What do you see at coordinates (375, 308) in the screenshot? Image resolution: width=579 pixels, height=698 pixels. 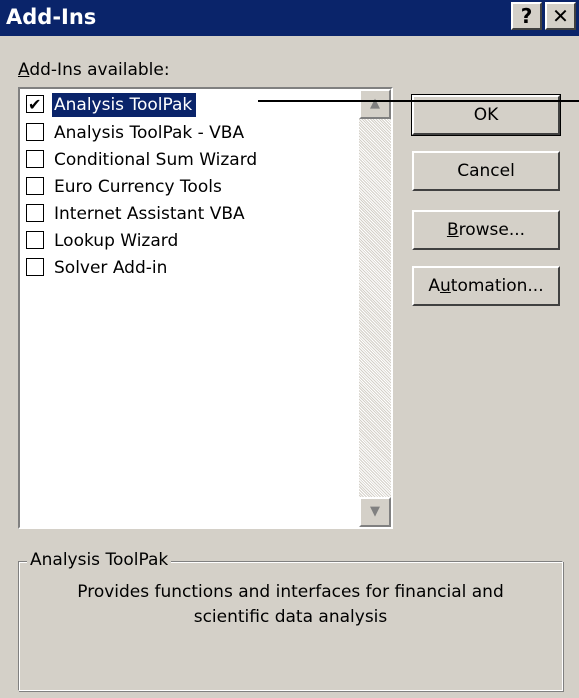 I see `vertical-scrollbar: ▲ ▼` at bounding box center [375, 308].